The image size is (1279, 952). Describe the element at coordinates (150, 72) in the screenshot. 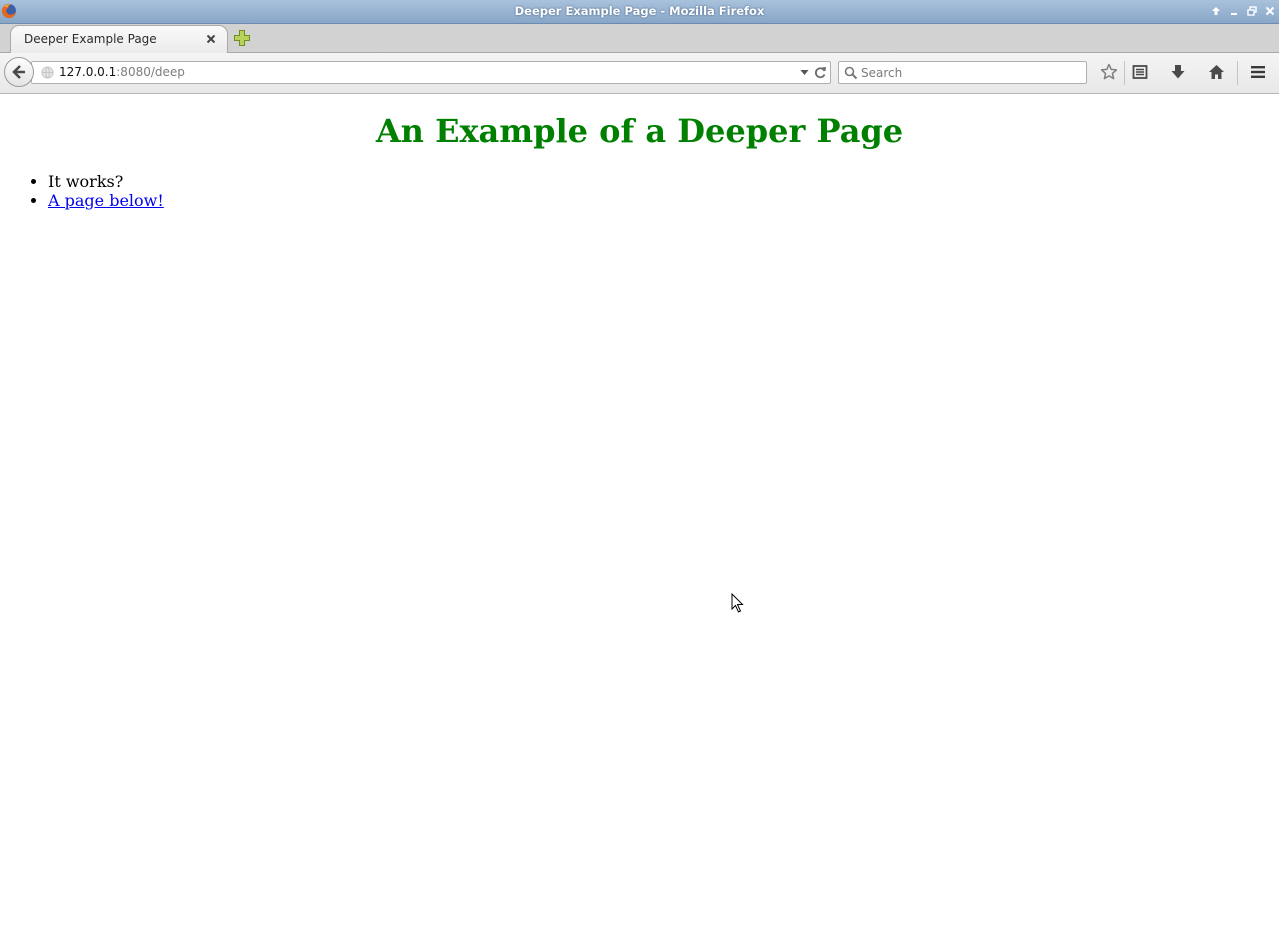

I see `url-path: :8080/deep` at that location.